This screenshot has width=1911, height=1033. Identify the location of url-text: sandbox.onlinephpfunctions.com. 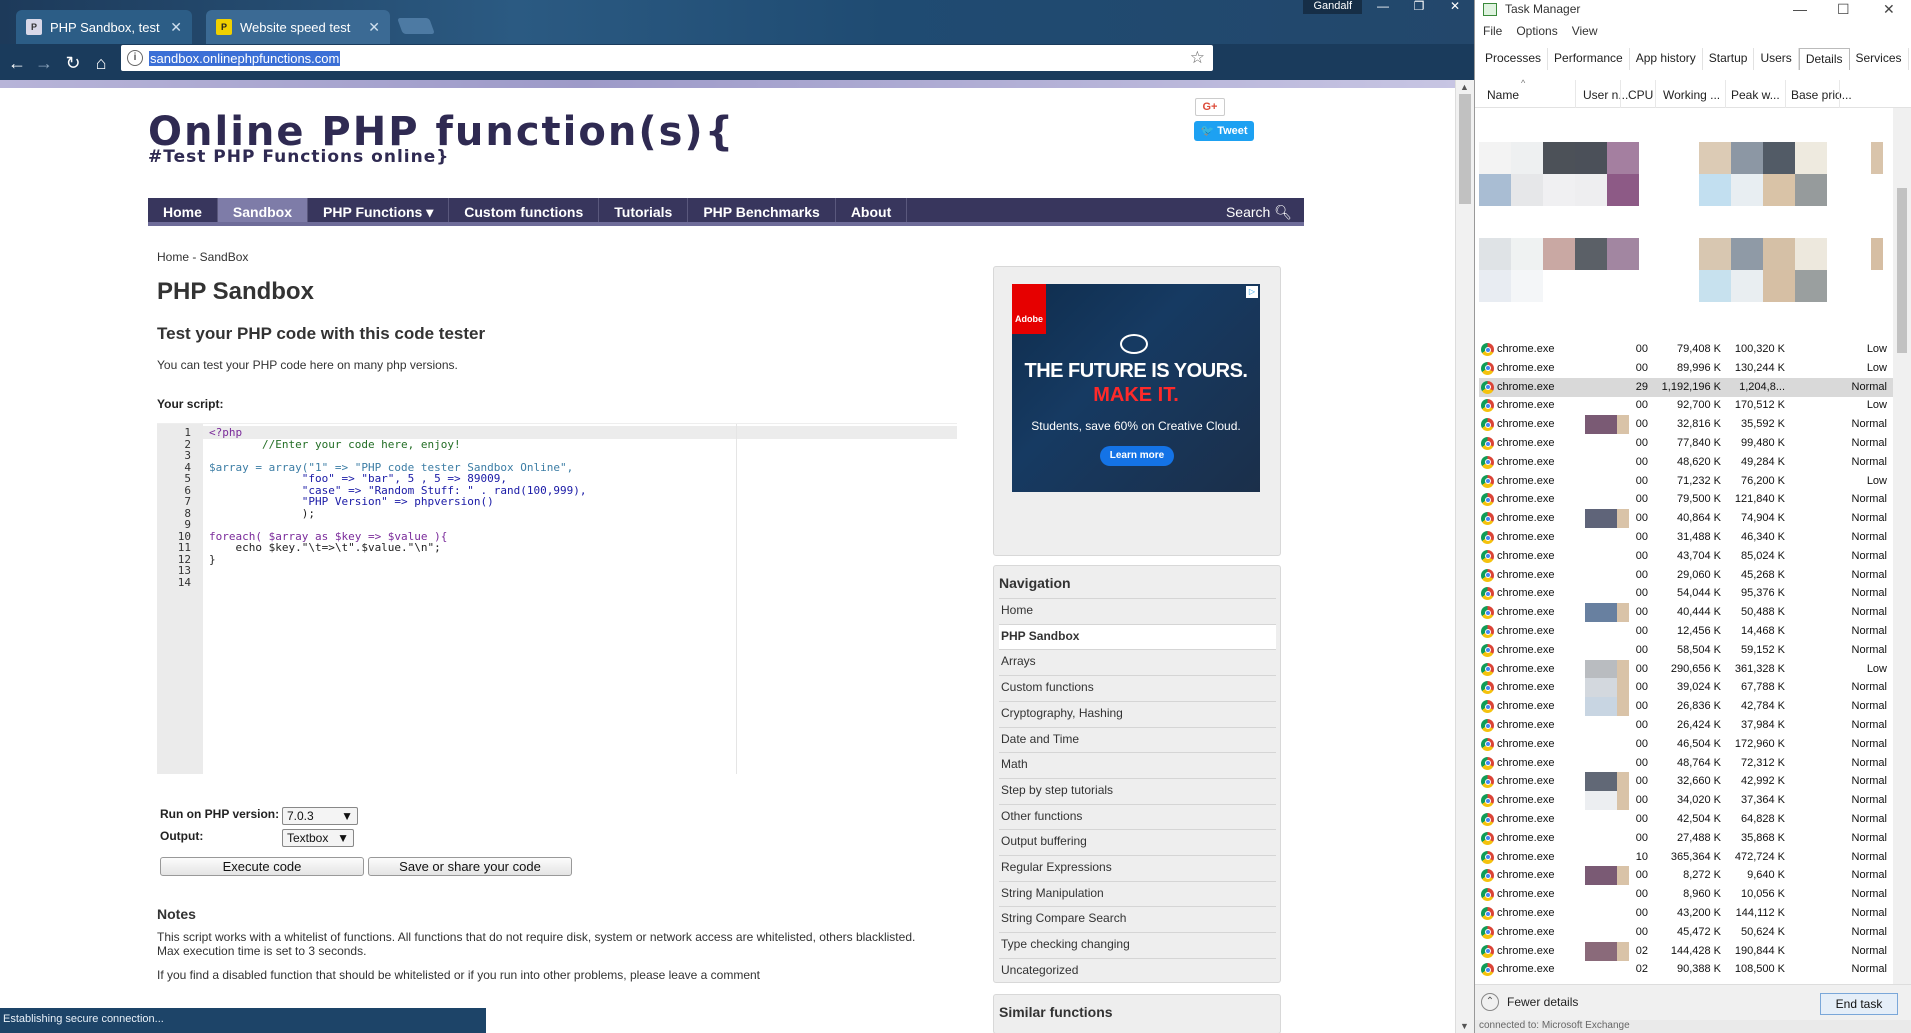
(245, 58).